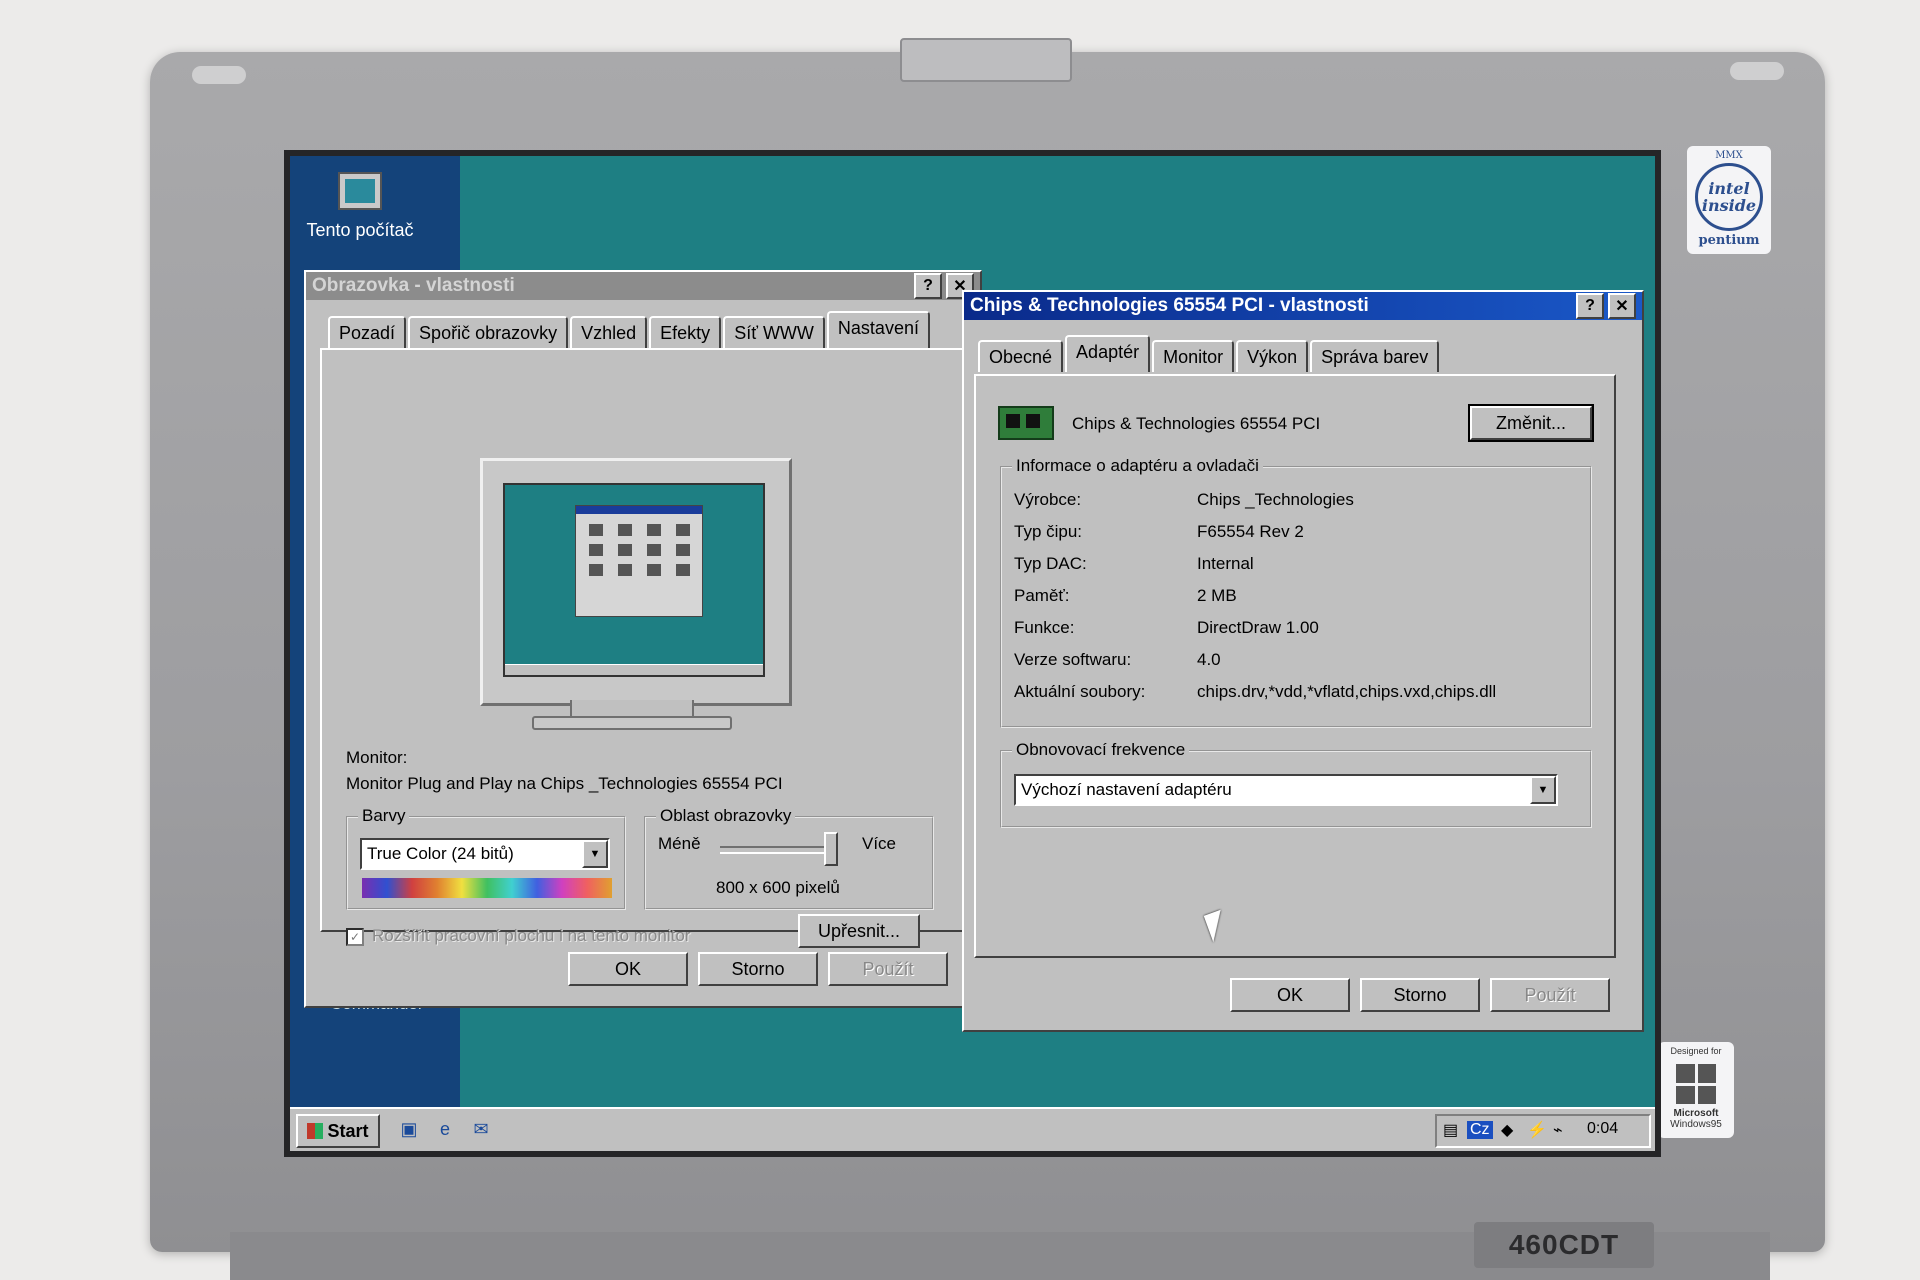 This screenshot has width=1920, height=1280. What do you see at coordinates (1450, 1130) in the screenshot?
I see `display-tray-icon: ▤` at bounding box center [1450, 1130].